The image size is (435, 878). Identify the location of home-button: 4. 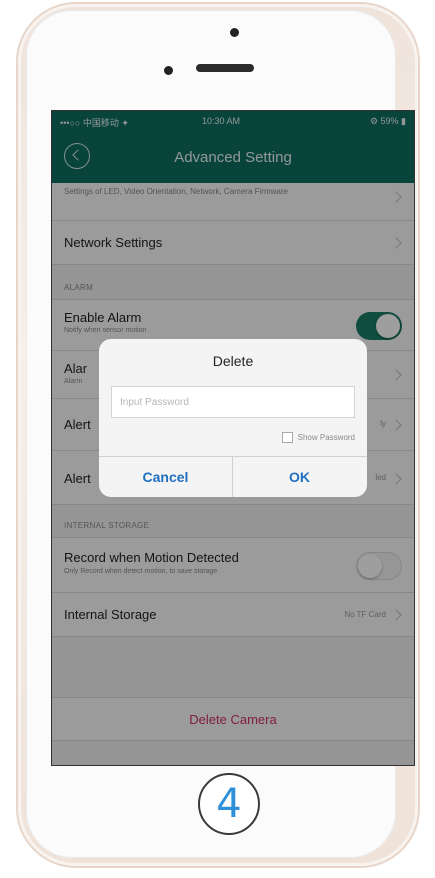
(229, 804).